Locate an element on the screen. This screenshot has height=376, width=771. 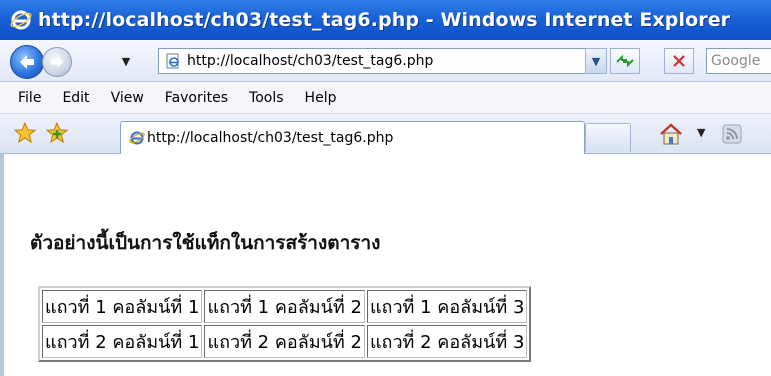
add-favorite-icon is located at coordinates (57, 133).